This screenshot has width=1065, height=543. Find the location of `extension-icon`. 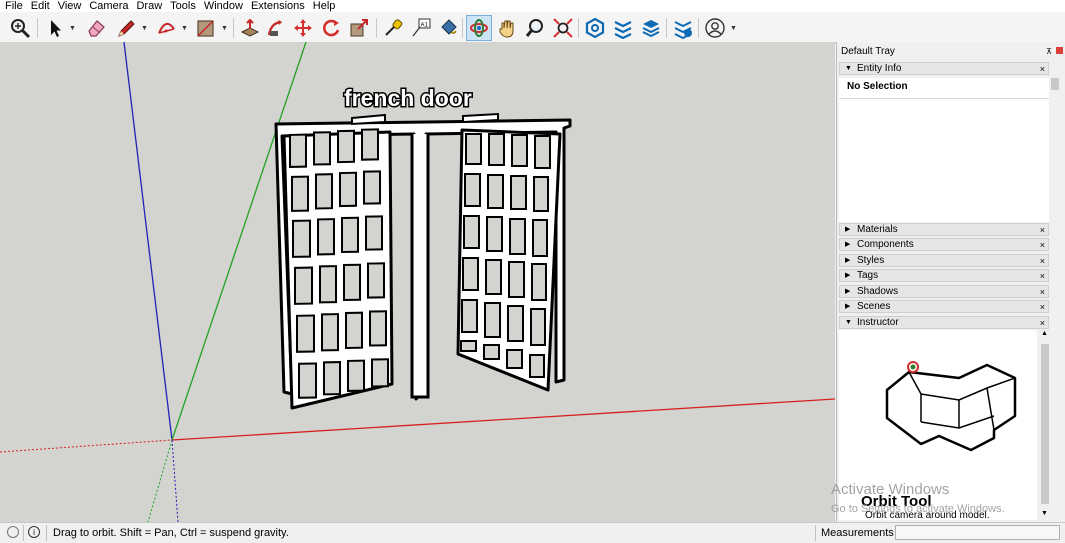

extension-icon is located at coordinates (623, 28).